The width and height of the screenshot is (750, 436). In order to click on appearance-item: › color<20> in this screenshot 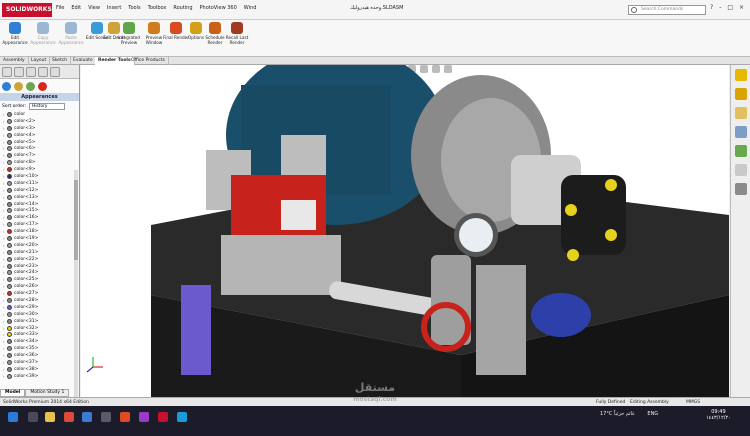, I will do `click(41, 245)`.